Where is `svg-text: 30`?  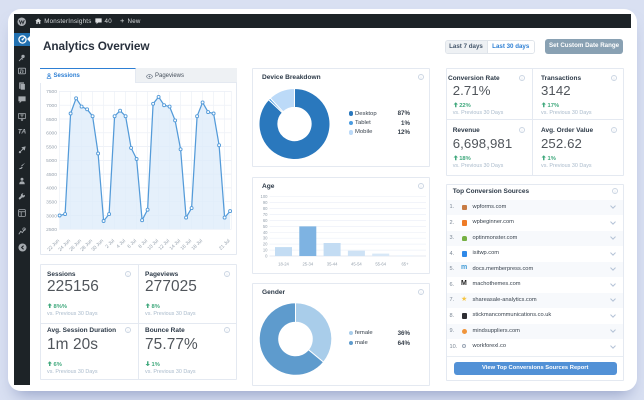
svg-text: 30 is located at coordinates (265, 237).